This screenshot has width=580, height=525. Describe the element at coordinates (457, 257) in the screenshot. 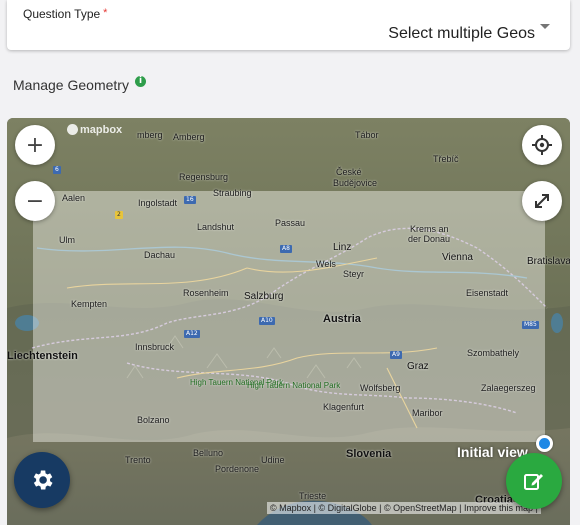

I see `place-label: Vienna` at that location.